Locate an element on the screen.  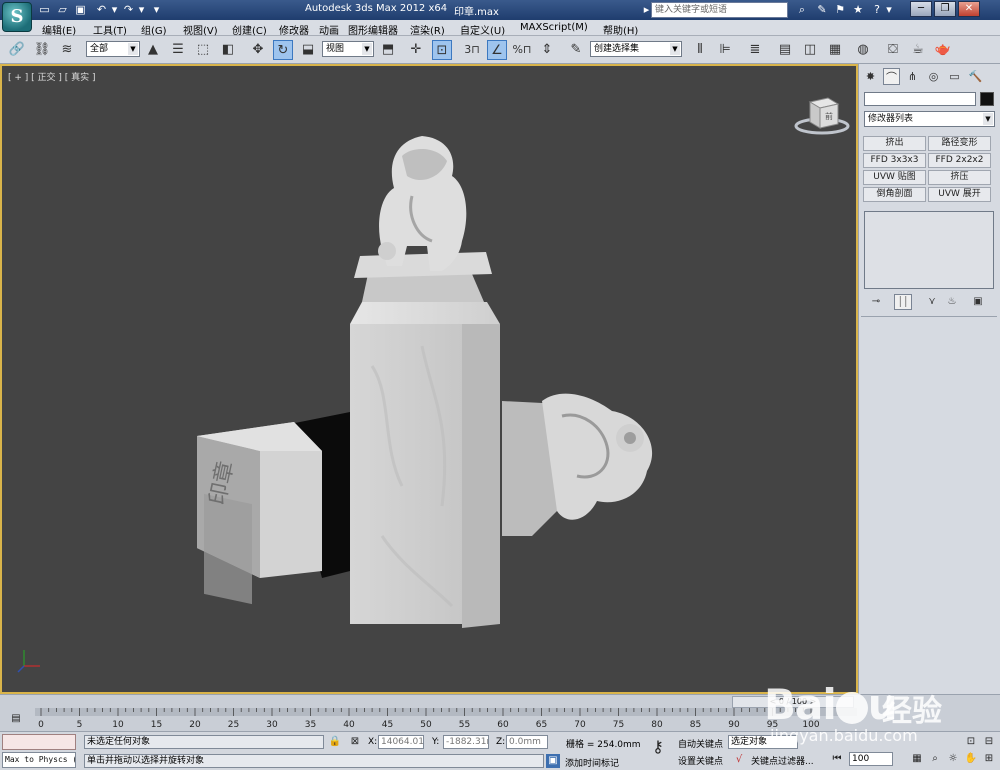
zoom-extents-all-icon: ⊟ is located at coordinates (989, 742).